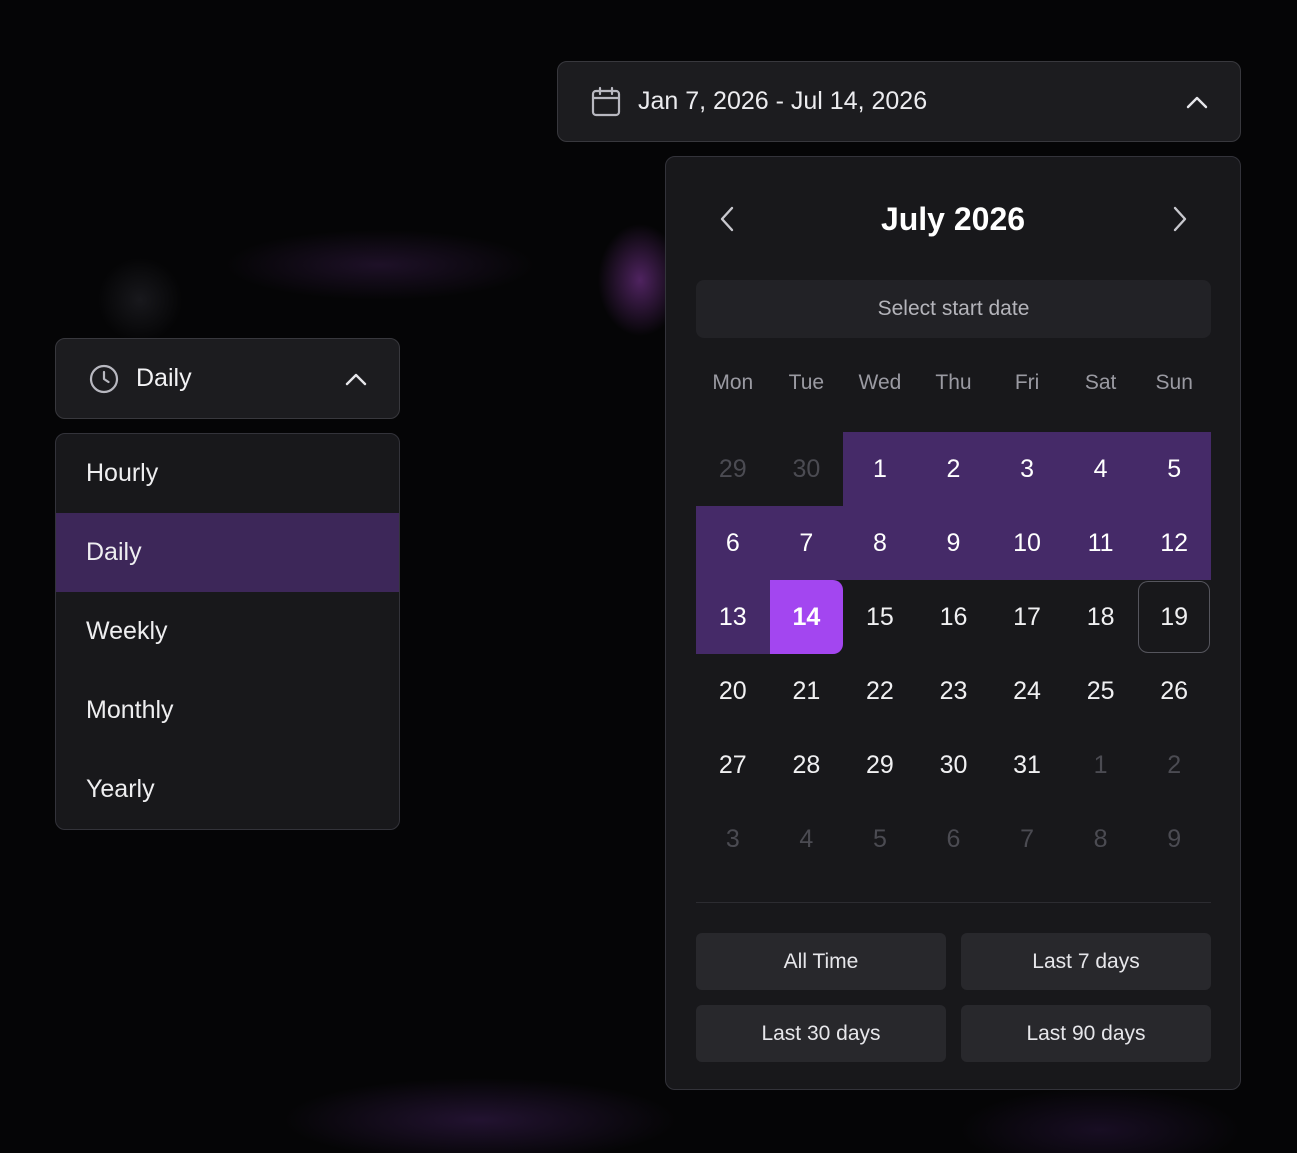 This screenshot has width=1297, height=1153. Describe the element at coordinates (1027, 691) in the screenshot. I see `day-cell: 24` at that location.